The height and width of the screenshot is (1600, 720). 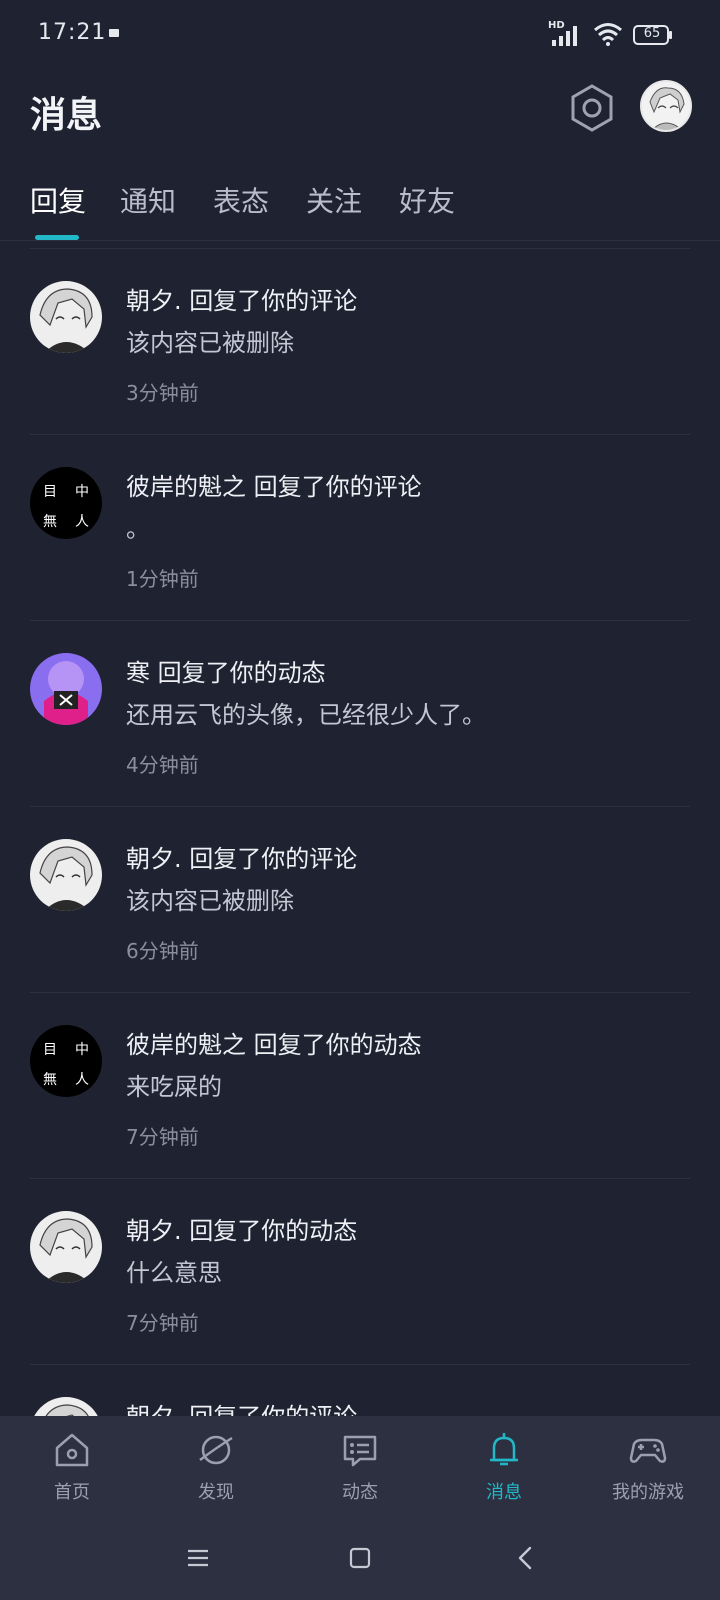 I want to click on message-time: 3分钟前, so click(x=162, y=393).